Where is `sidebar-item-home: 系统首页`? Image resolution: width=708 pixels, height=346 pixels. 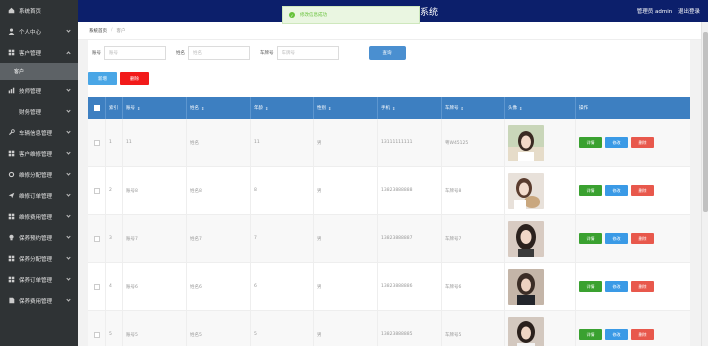 sidebar-item-home: 系统首页 is located at coordinates (39, 10).